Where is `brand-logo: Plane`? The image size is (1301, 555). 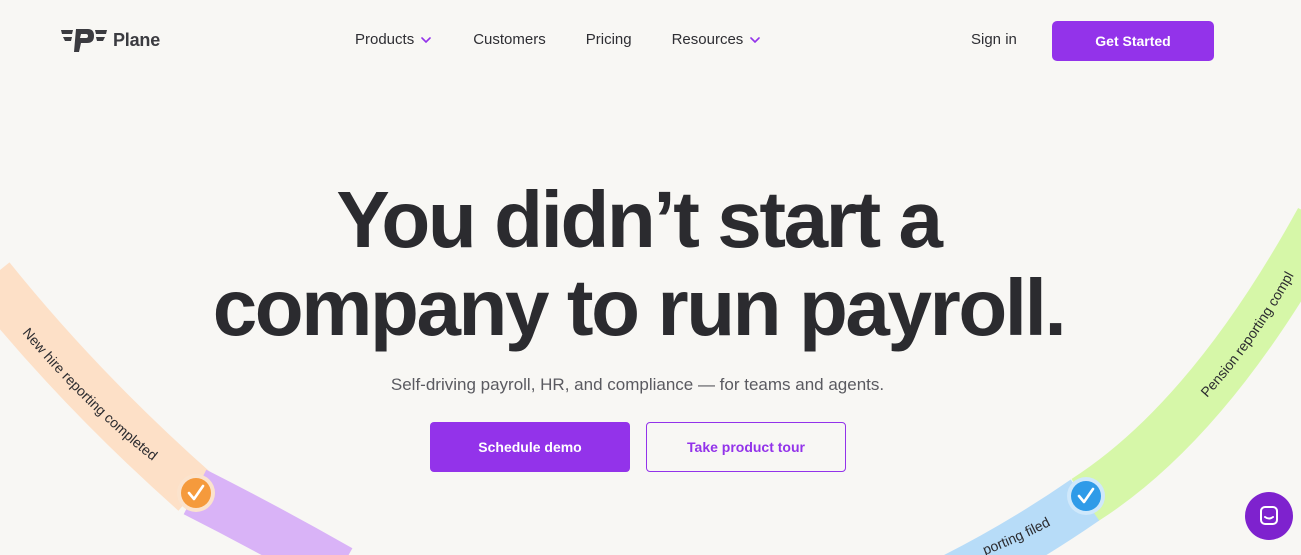
brand-logo: Plane is located at coordinates (110, 40).